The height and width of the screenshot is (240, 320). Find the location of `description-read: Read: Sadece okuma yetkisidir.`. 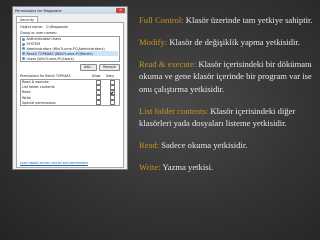

description-read: Read: Sadece okuma yetkisidir. is located at coordinates (227, 145).